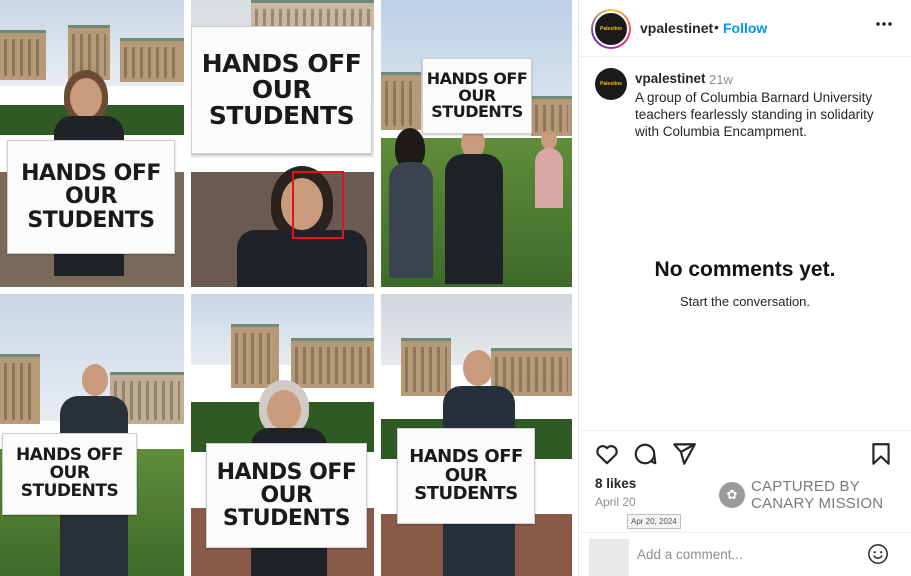 The width and height of the screenshot is (911, 576). I want to click on emoji-icon, so click(878, 554).